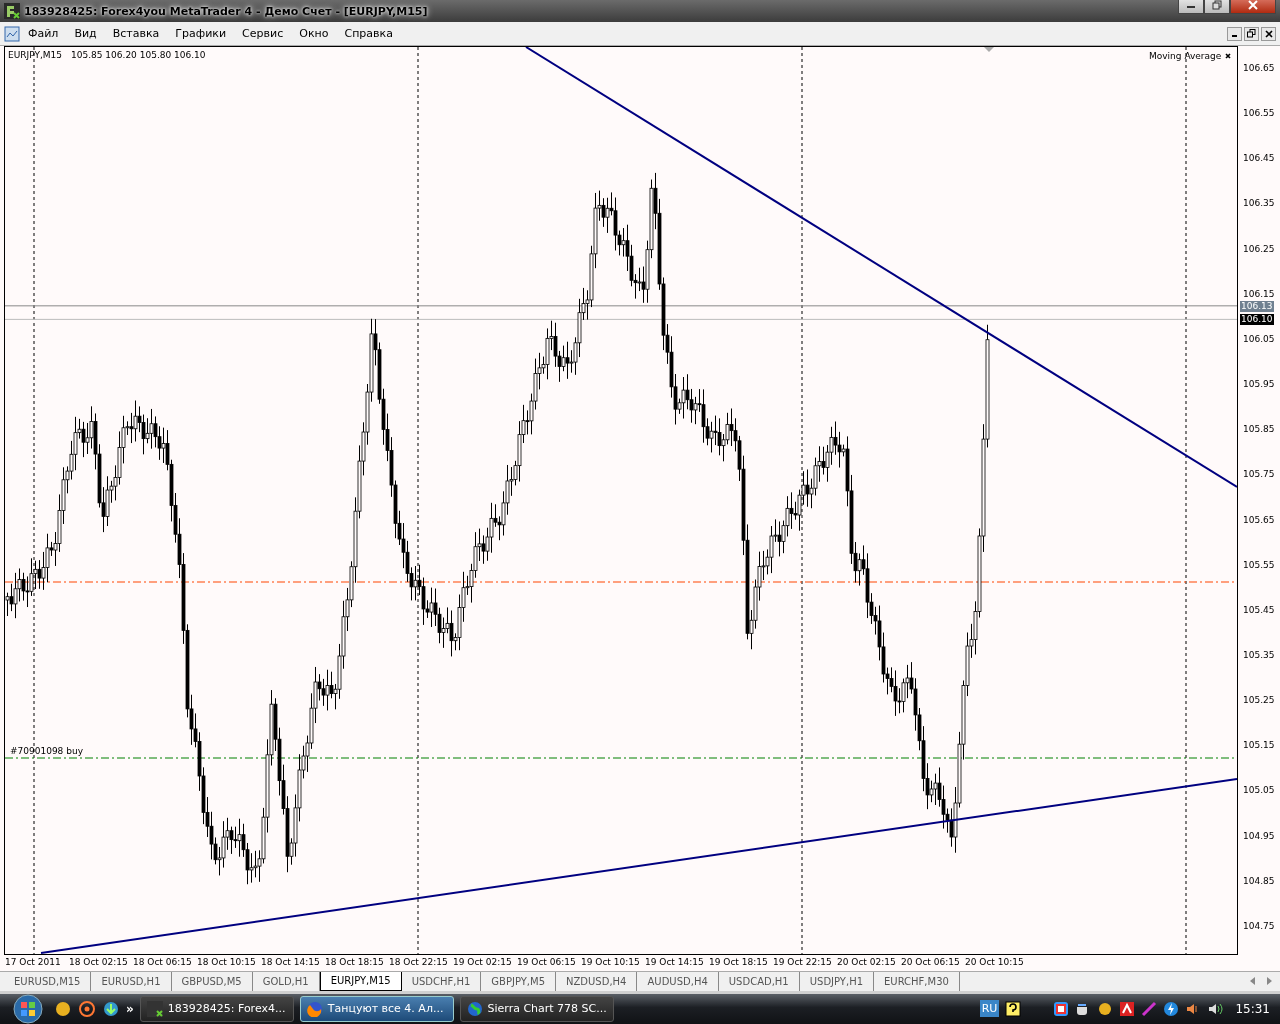  Describe the element at coordinates (1259, 655) in the screenshot. I see `price-label: 105.35` at that location.